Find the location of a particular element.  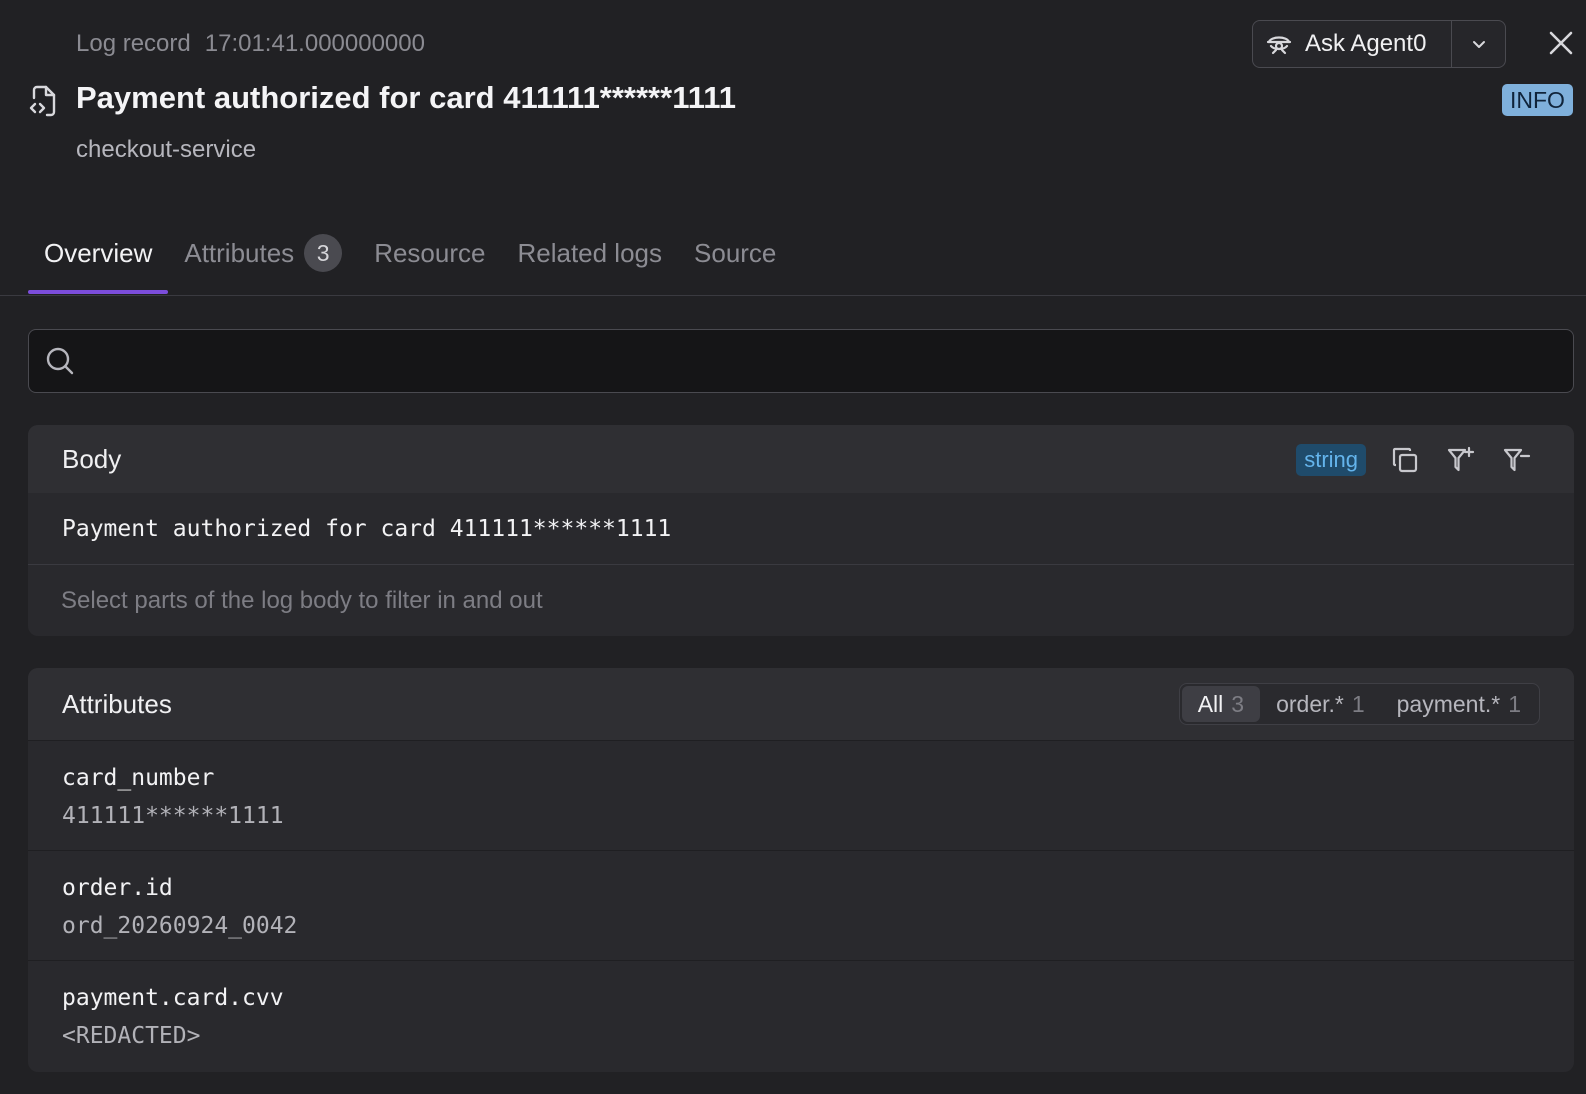

filter-out-button is located at coordinates (1517, 460).